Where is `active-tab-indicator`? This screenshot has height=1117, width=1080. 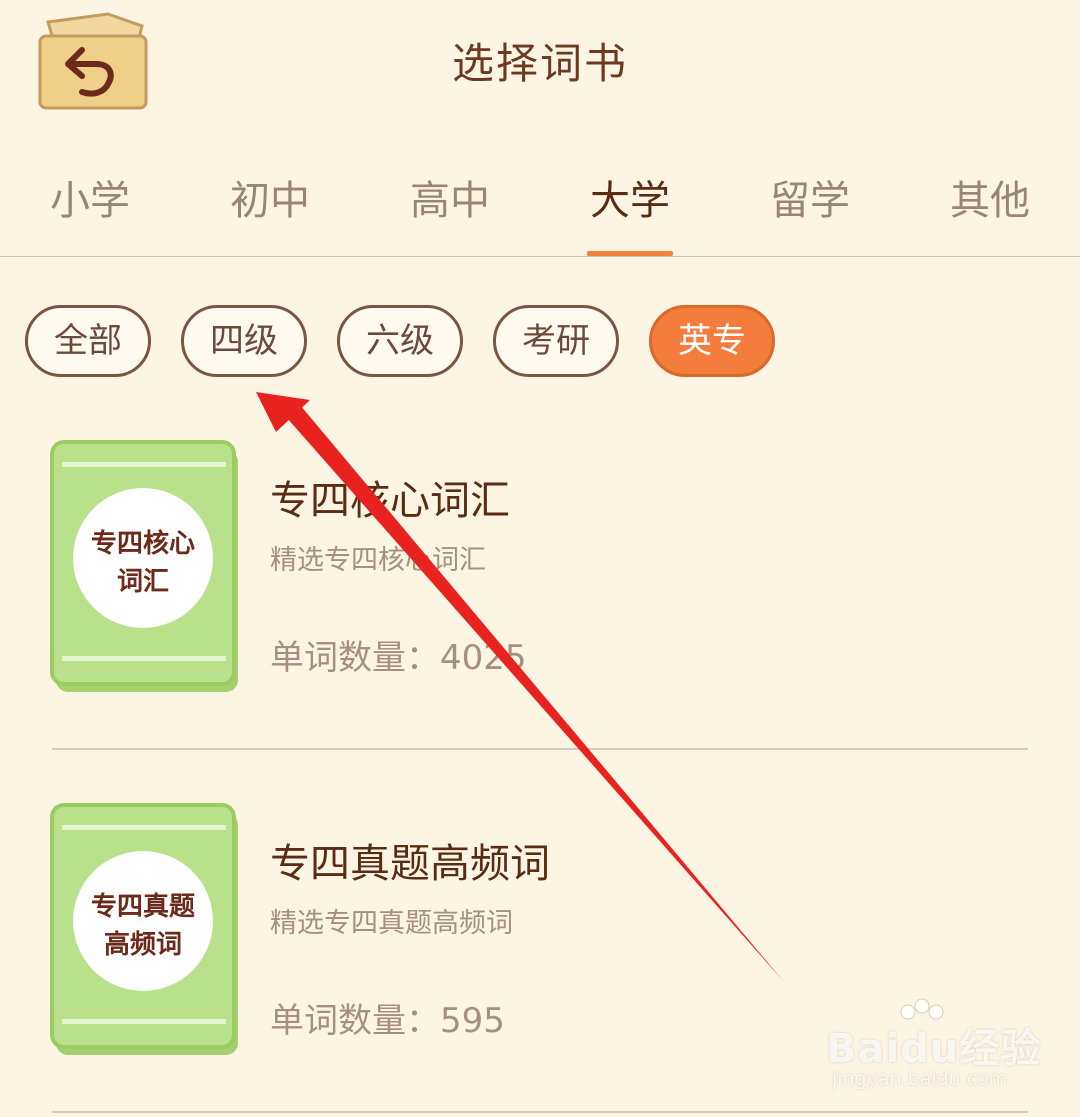 active-tab-indicator is located at coordinates (630, 253).